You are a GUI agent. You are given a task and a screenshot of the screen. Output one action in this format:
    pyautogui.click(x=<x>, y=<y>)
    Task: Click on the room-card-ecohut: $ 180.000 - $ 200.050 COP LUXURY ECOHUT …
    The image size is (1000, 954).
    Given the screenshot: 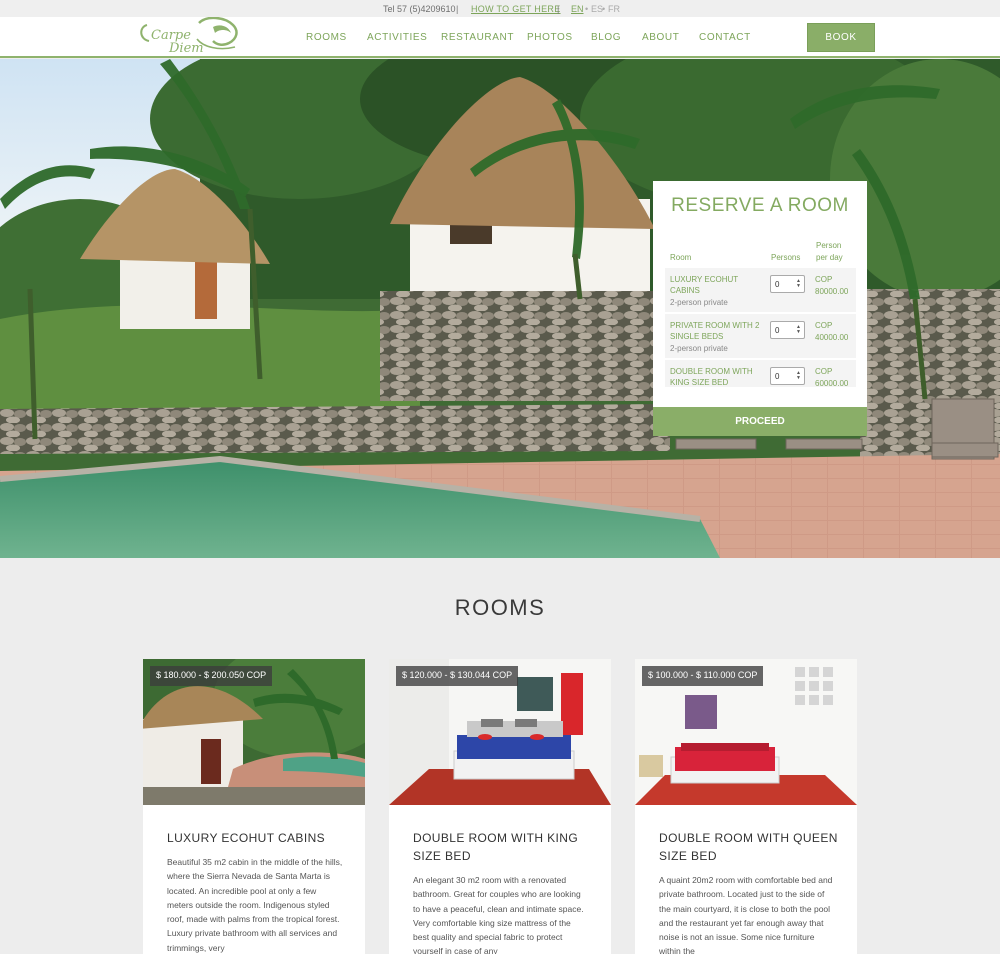 What is the action you would take?
    pyautogui.click(x=254, y=806)
    